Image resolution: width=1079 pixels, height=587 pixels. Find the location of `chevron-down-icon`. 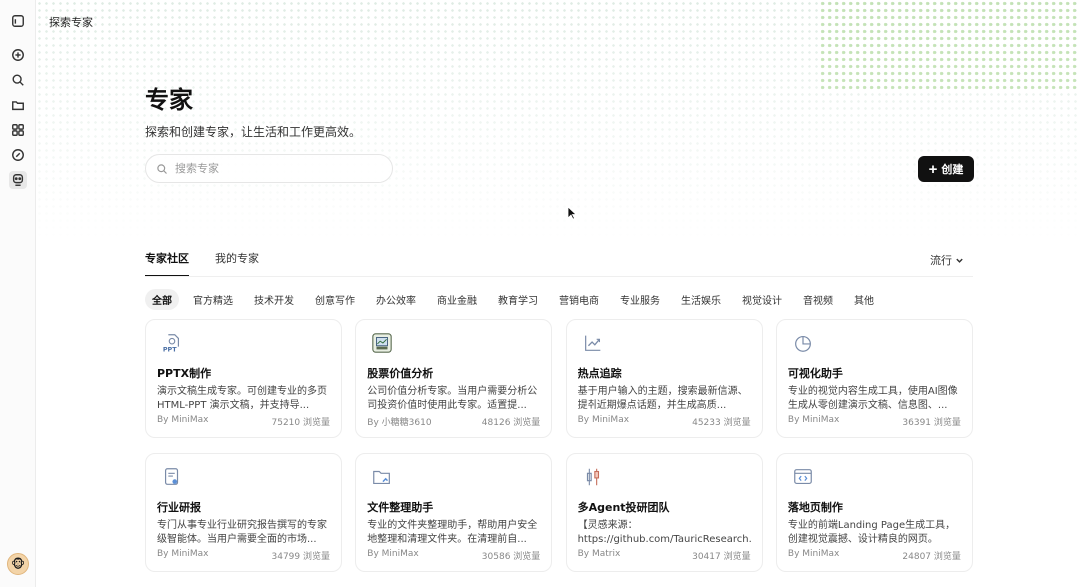

chevron-down-icon is located at coordinates (959, 260).